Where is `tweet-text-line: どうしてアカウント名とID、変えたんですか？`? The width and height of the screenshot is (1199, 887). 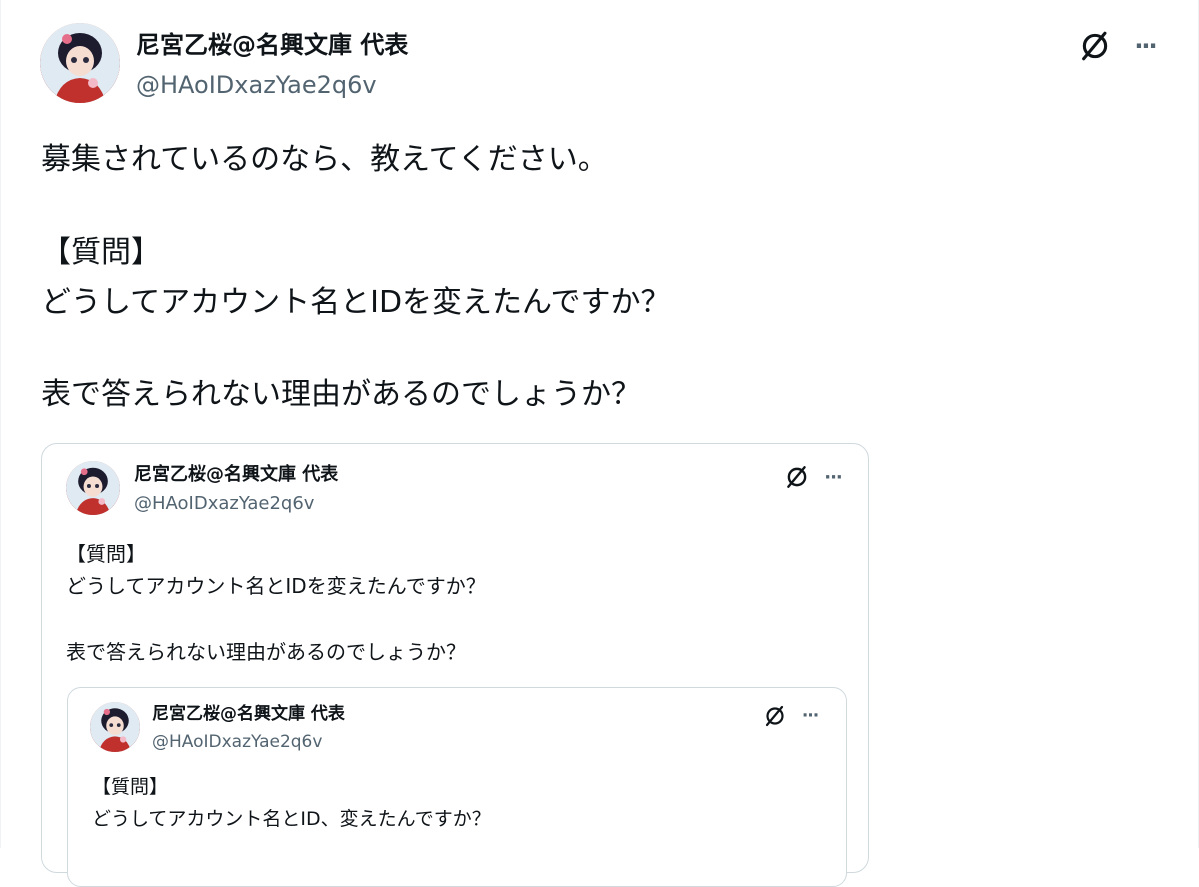
tweet-text-line: どうしてアカウント名とID、変えたんですか？ is located at coordinates (291, 819).